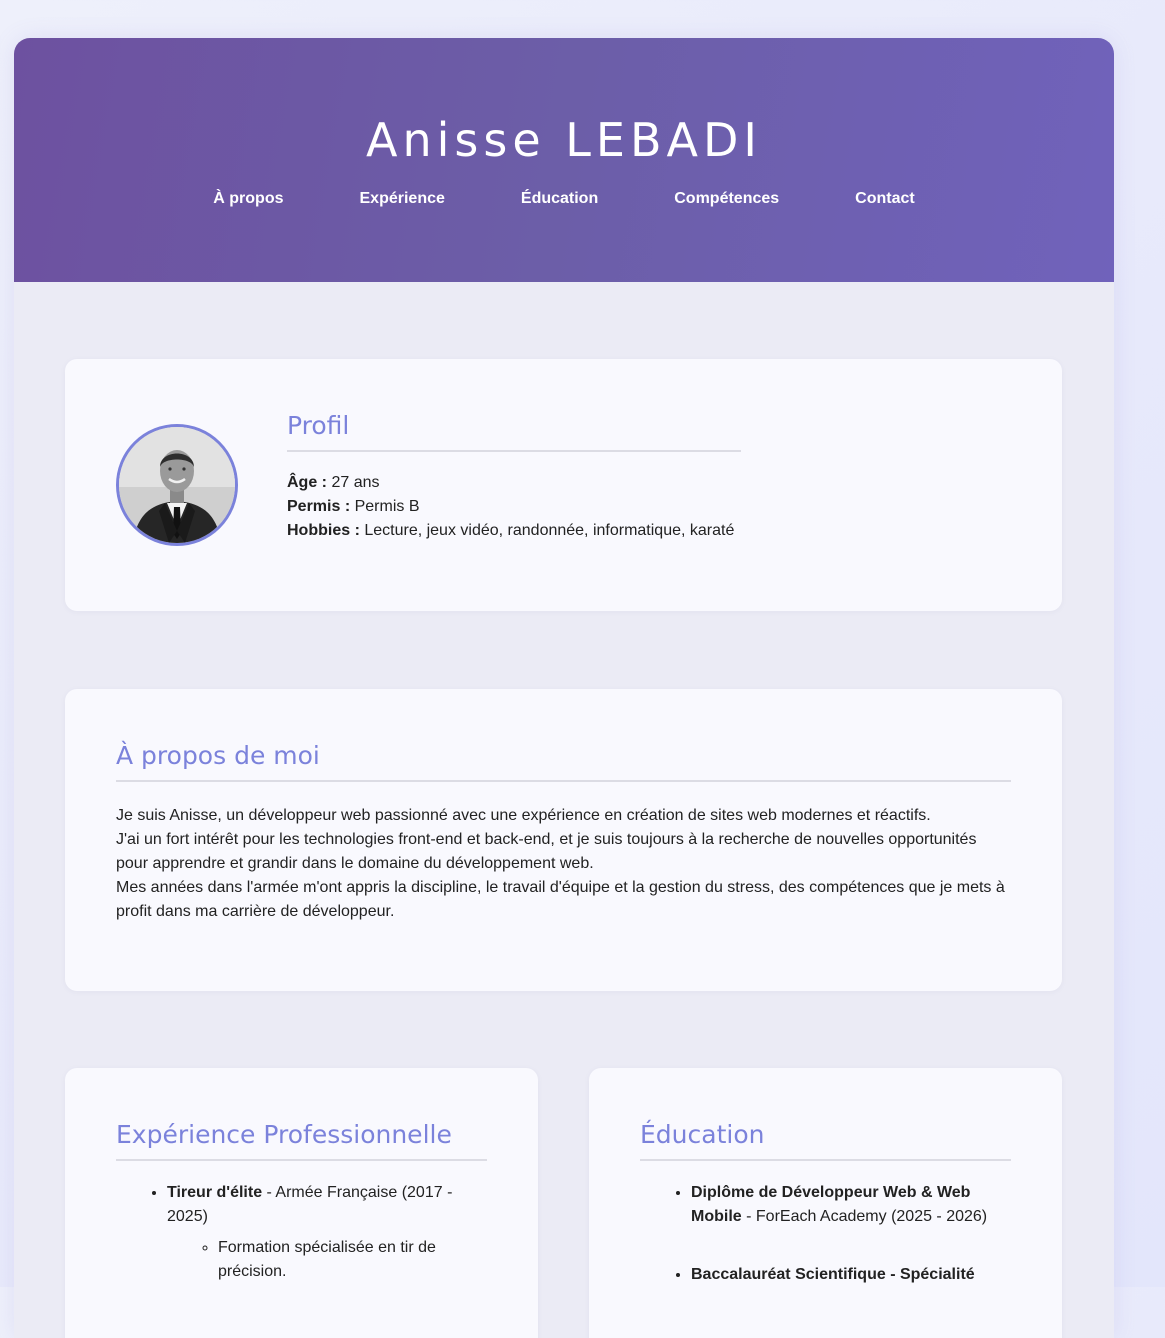 Image resolution: width=1165 pixels, height=1338 pixels. What do you see at coordinates (864, 1216) in the screenshot?
I see `education-detail: - ForEach Academy (2025 - 2026)` at bounding box center [864, 1216].